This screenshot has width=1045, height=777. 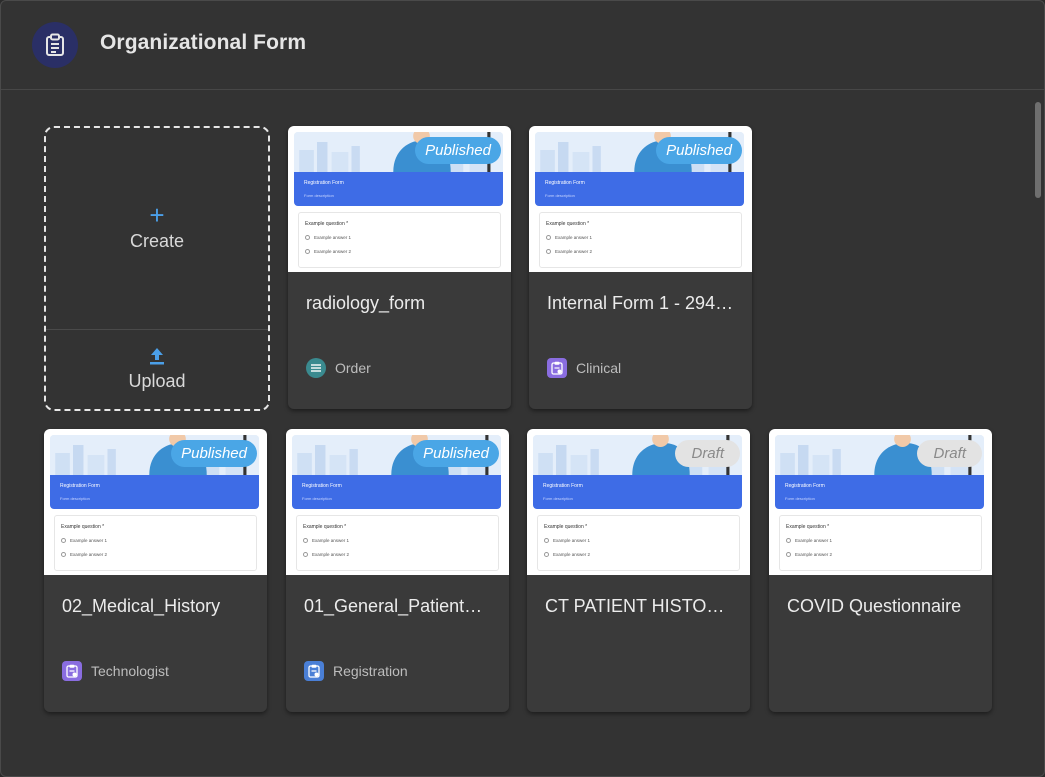 I want to click on form-category-label: Registration, so click(x=370, y=671).